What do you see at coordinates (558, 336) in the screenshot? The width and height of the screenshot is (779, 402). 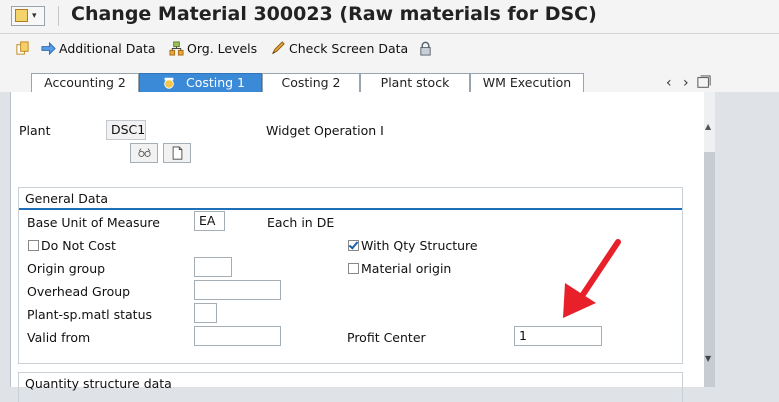 I see `profit-center-field: 1` at bounding box center [558, 336].